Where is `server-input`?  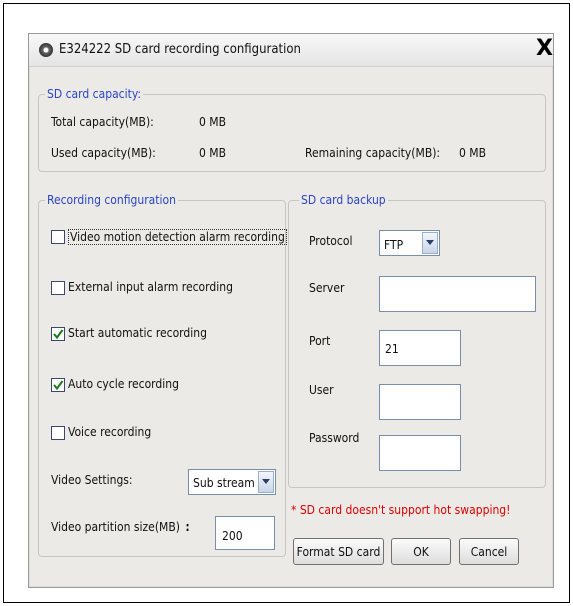 server-input is located at coordinates (457, 294).